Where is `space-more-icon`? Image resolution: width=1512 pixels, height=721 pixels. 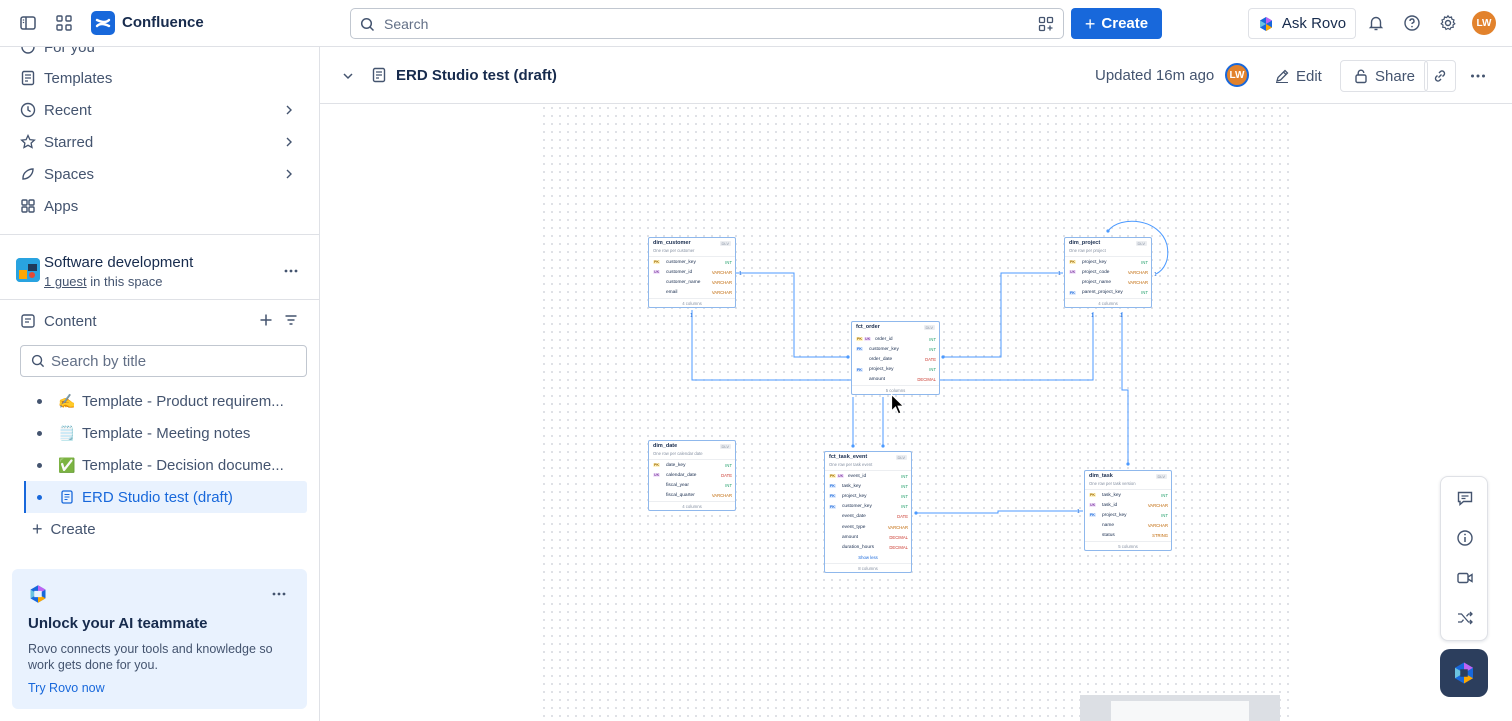
space-more-icon is located at coordinates (291, 271).